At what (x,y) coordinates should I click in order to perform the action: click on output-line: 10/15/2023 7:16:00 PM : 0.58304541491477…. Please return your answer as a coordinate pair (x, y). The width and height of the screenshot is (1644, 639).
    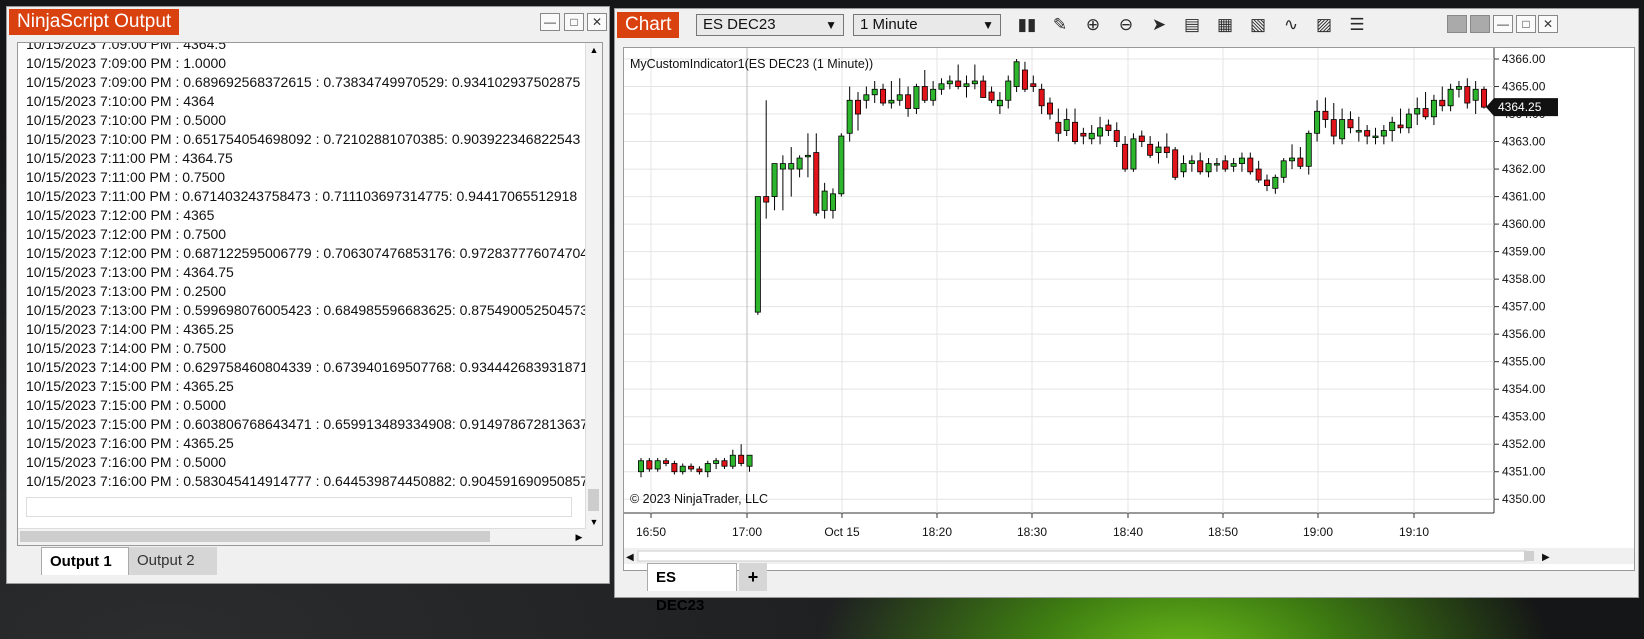
    Looking at the image, I should click on (307, 481).